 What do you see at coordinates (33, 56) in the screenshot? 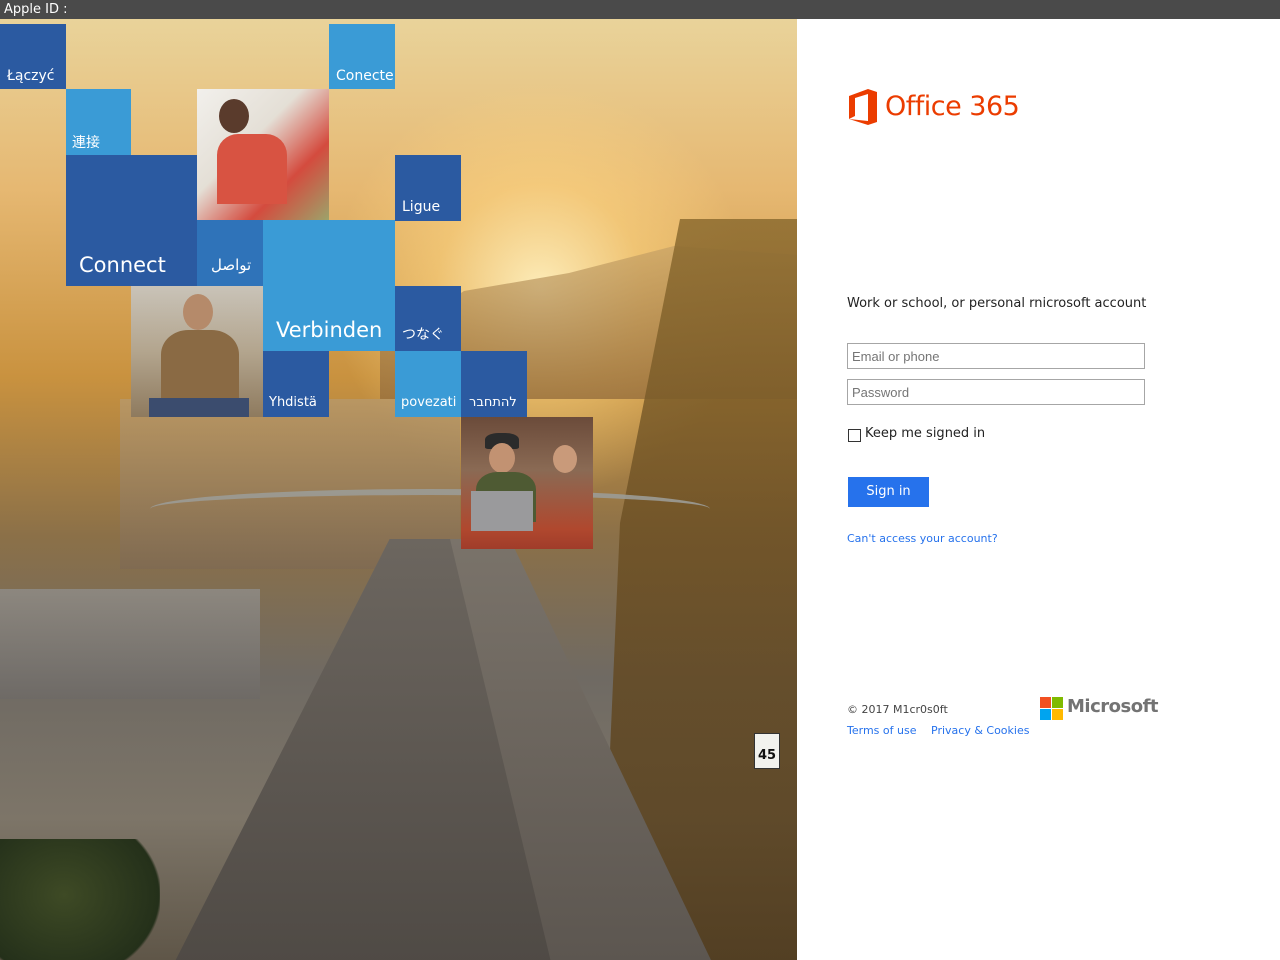
I see `tile-laczyc: Łączyć` at bounding box center [33, 56].